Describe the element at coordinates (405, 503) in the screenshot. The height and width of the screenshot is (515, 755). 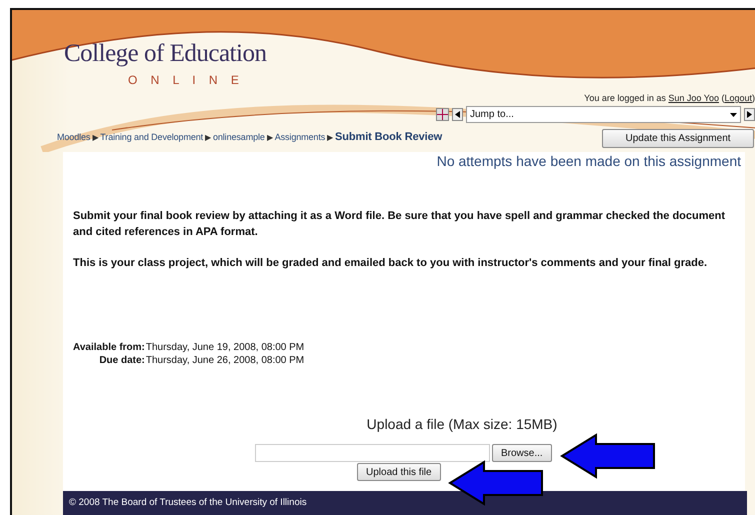
I see `footer-text: © 2008 The Board of Trustees of the University of Illinois` at that location.